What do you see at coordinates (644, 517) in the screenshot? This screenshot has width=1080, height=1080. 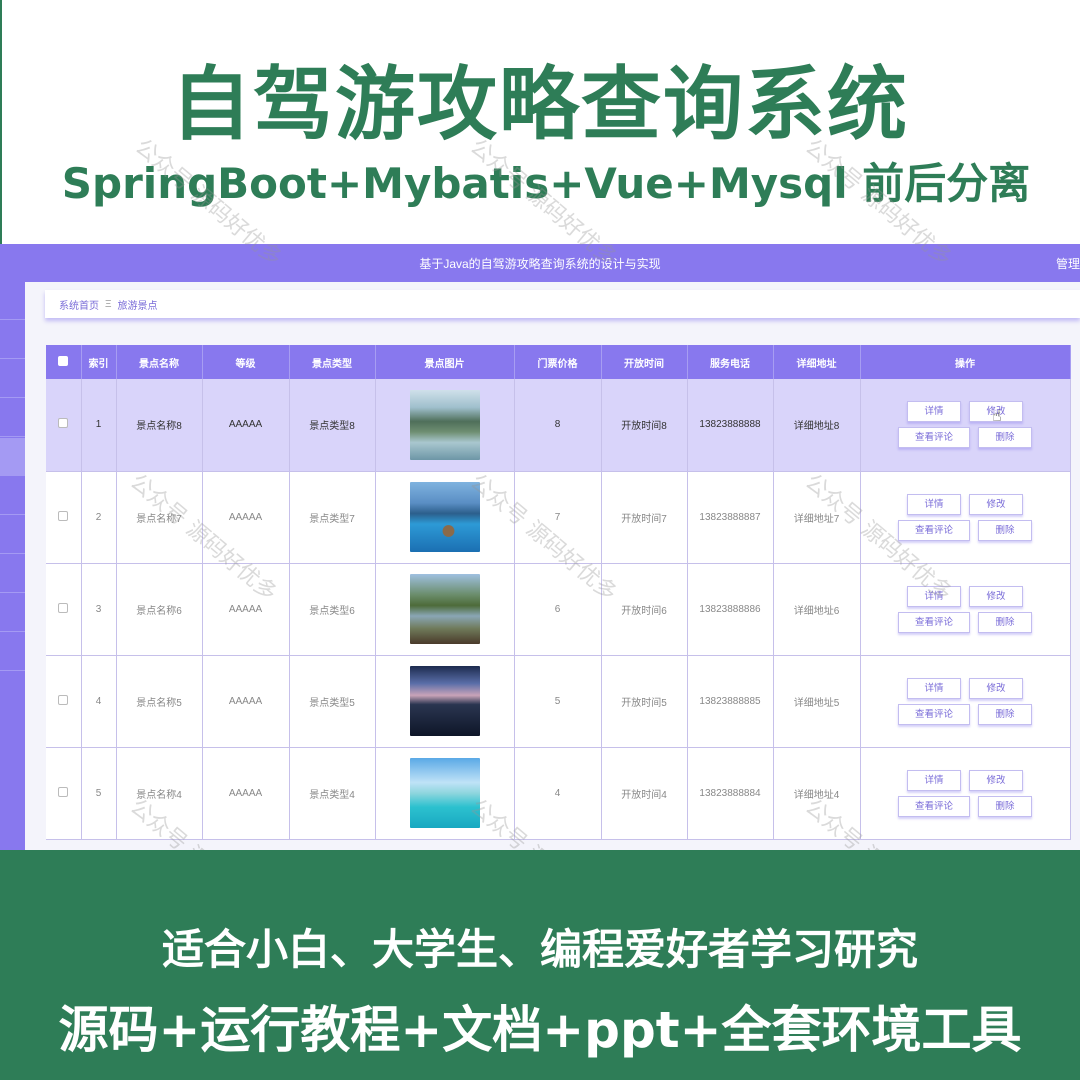 I see `cell-open-time: 开放时间7` at bounding box center [644, 517].